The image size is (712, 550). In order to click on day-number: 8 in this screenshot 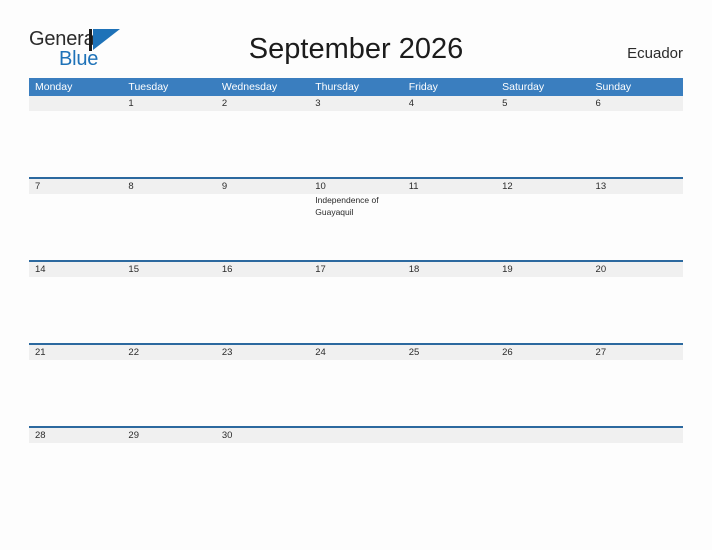, I will do `click(168, 186)`.